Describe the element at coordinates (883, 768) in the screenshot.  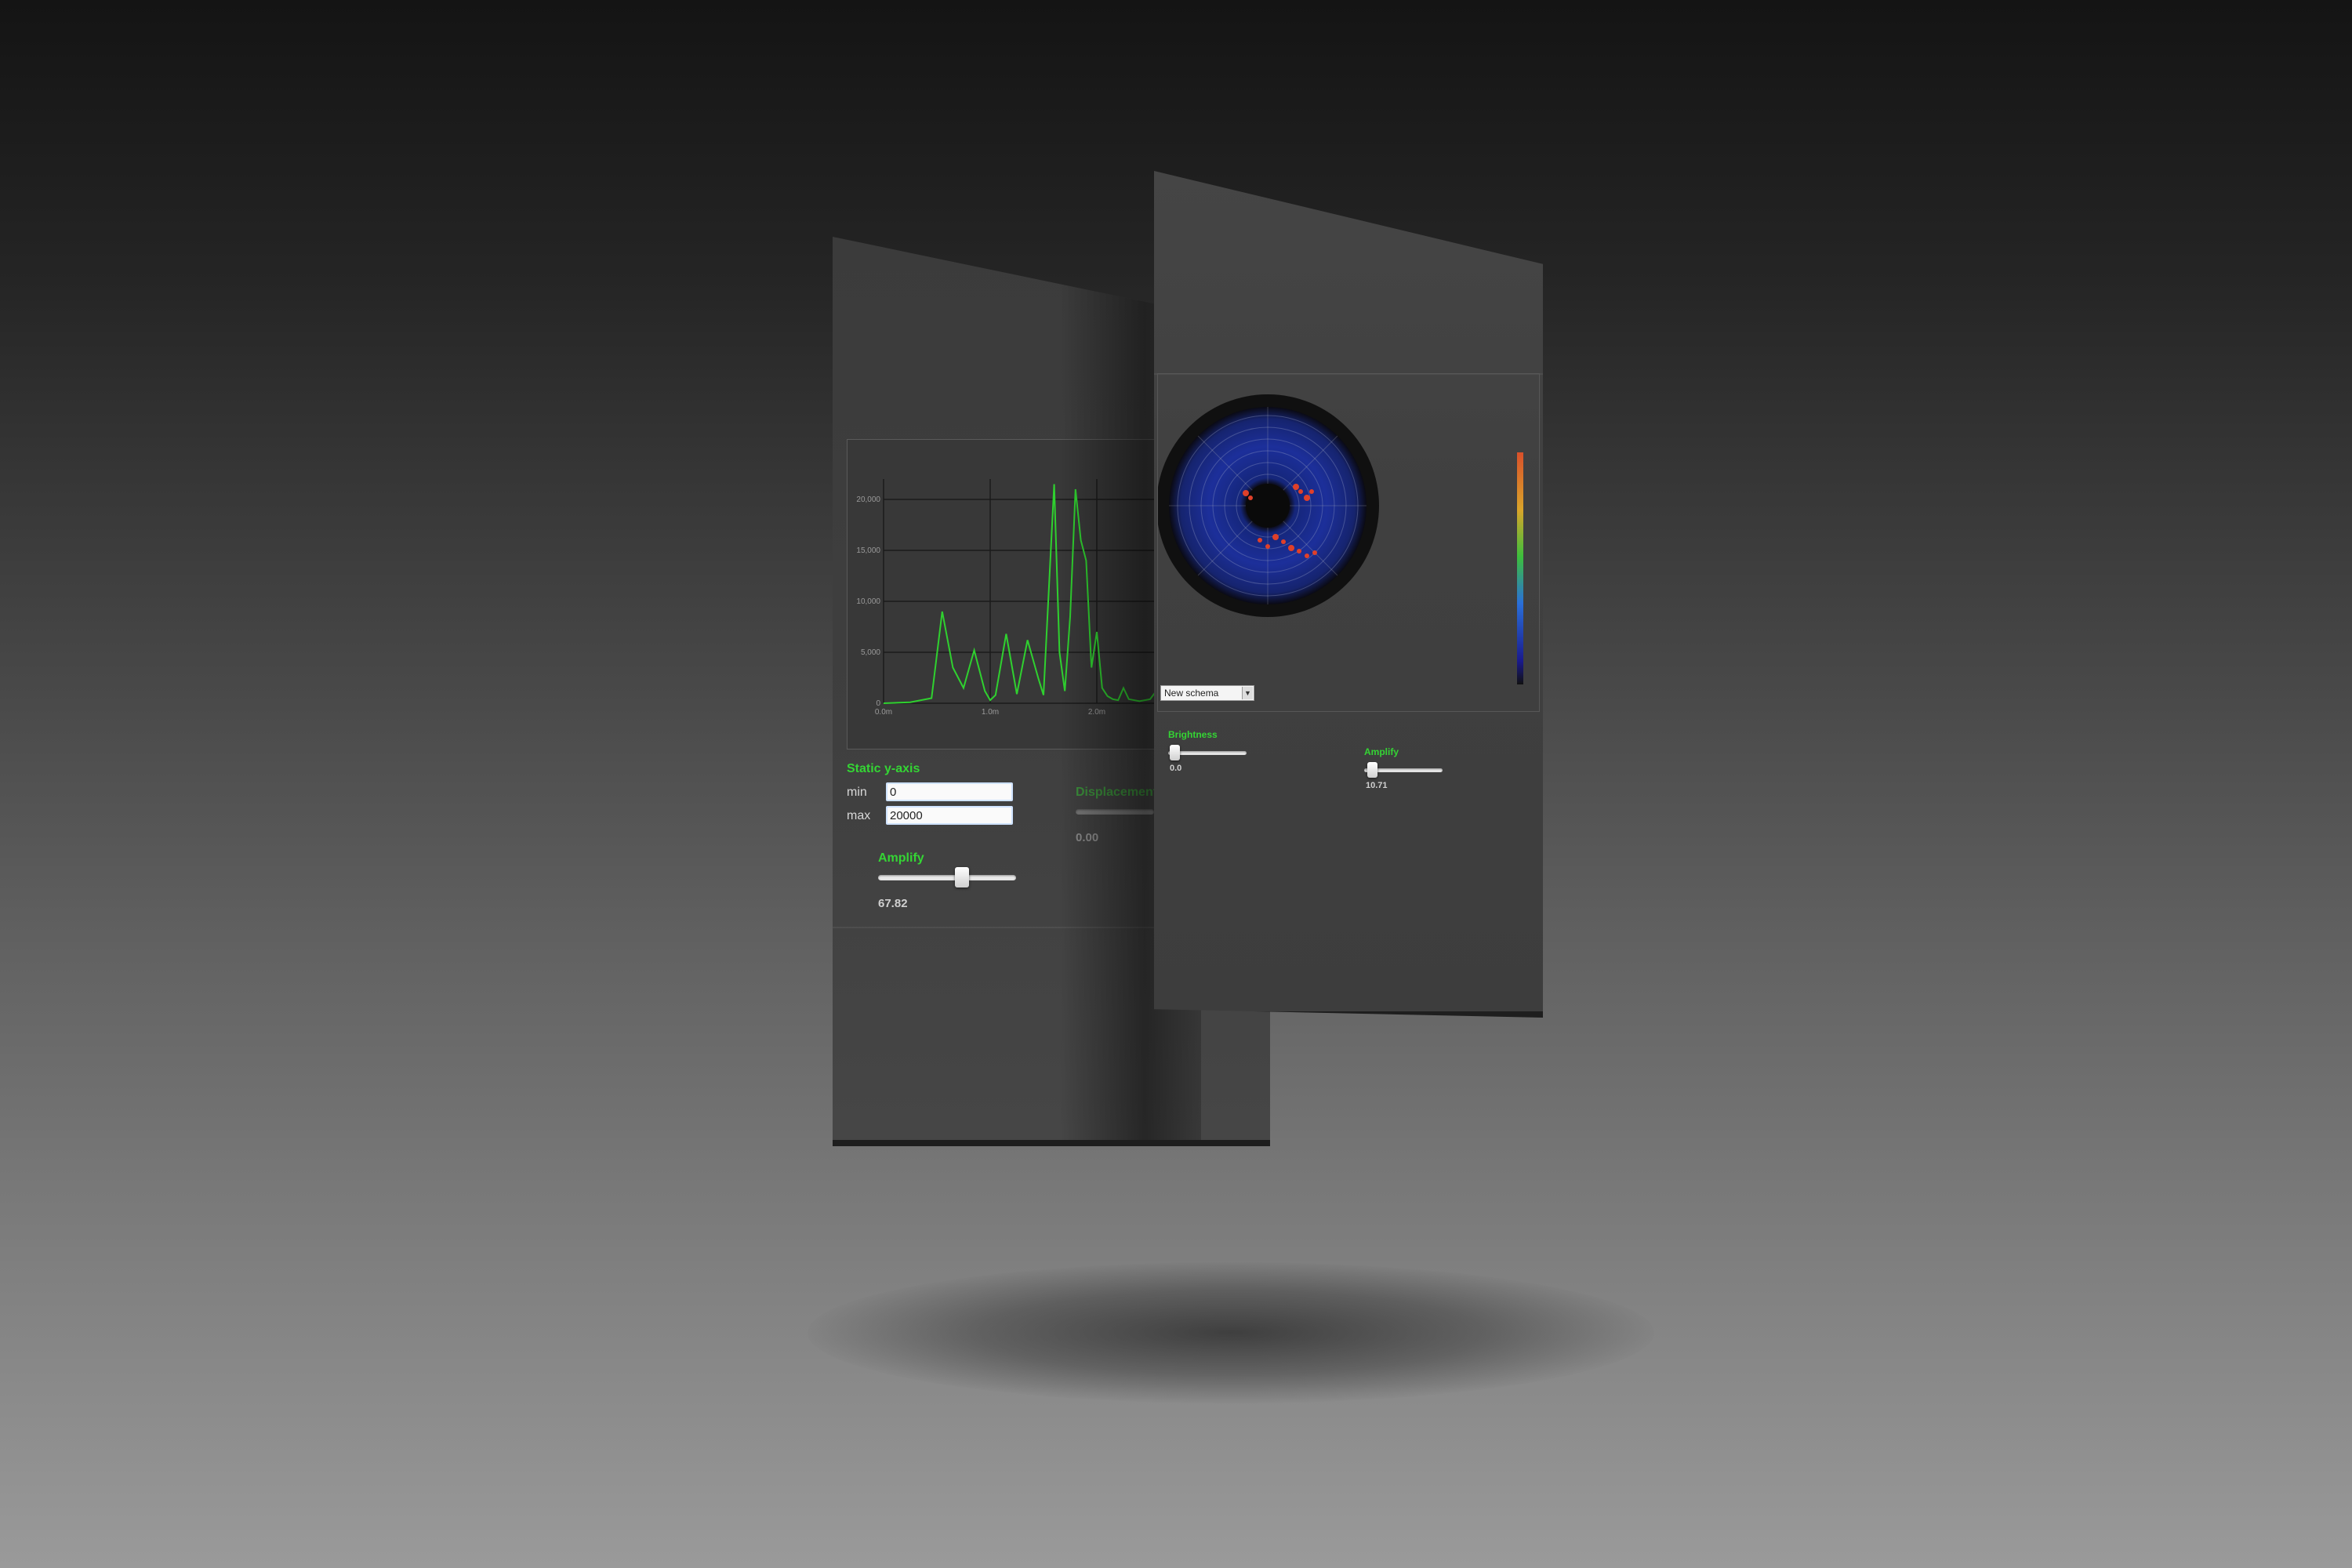
I see `static-y-axis-title: Static y-axis` at that location.